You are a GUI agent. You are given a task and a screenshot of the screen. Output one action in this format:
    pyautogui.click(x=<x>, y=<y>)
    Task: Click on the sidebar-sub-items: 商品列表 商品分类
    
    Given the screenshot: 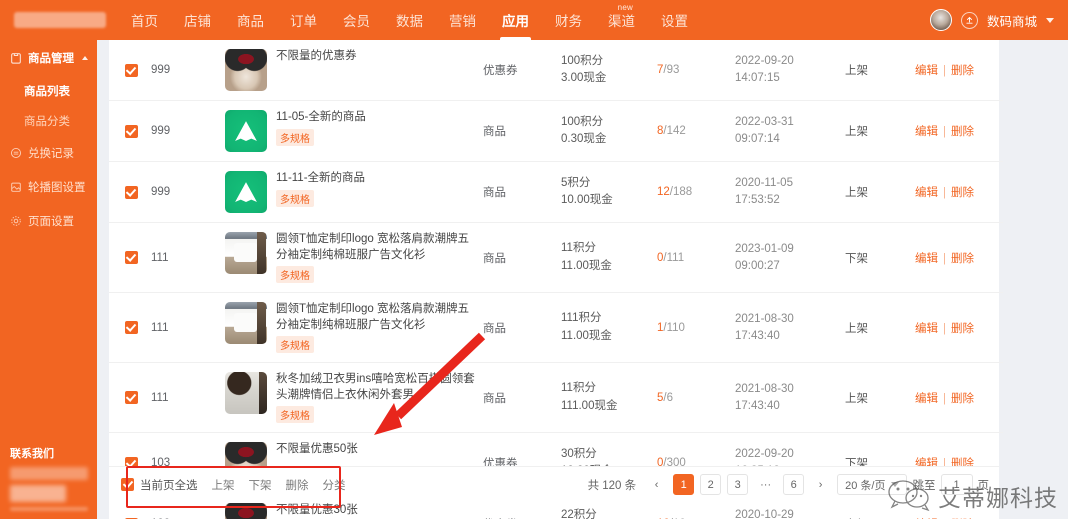 What is the action you would take?
    pyautogui.click(x=48, y=106)
    